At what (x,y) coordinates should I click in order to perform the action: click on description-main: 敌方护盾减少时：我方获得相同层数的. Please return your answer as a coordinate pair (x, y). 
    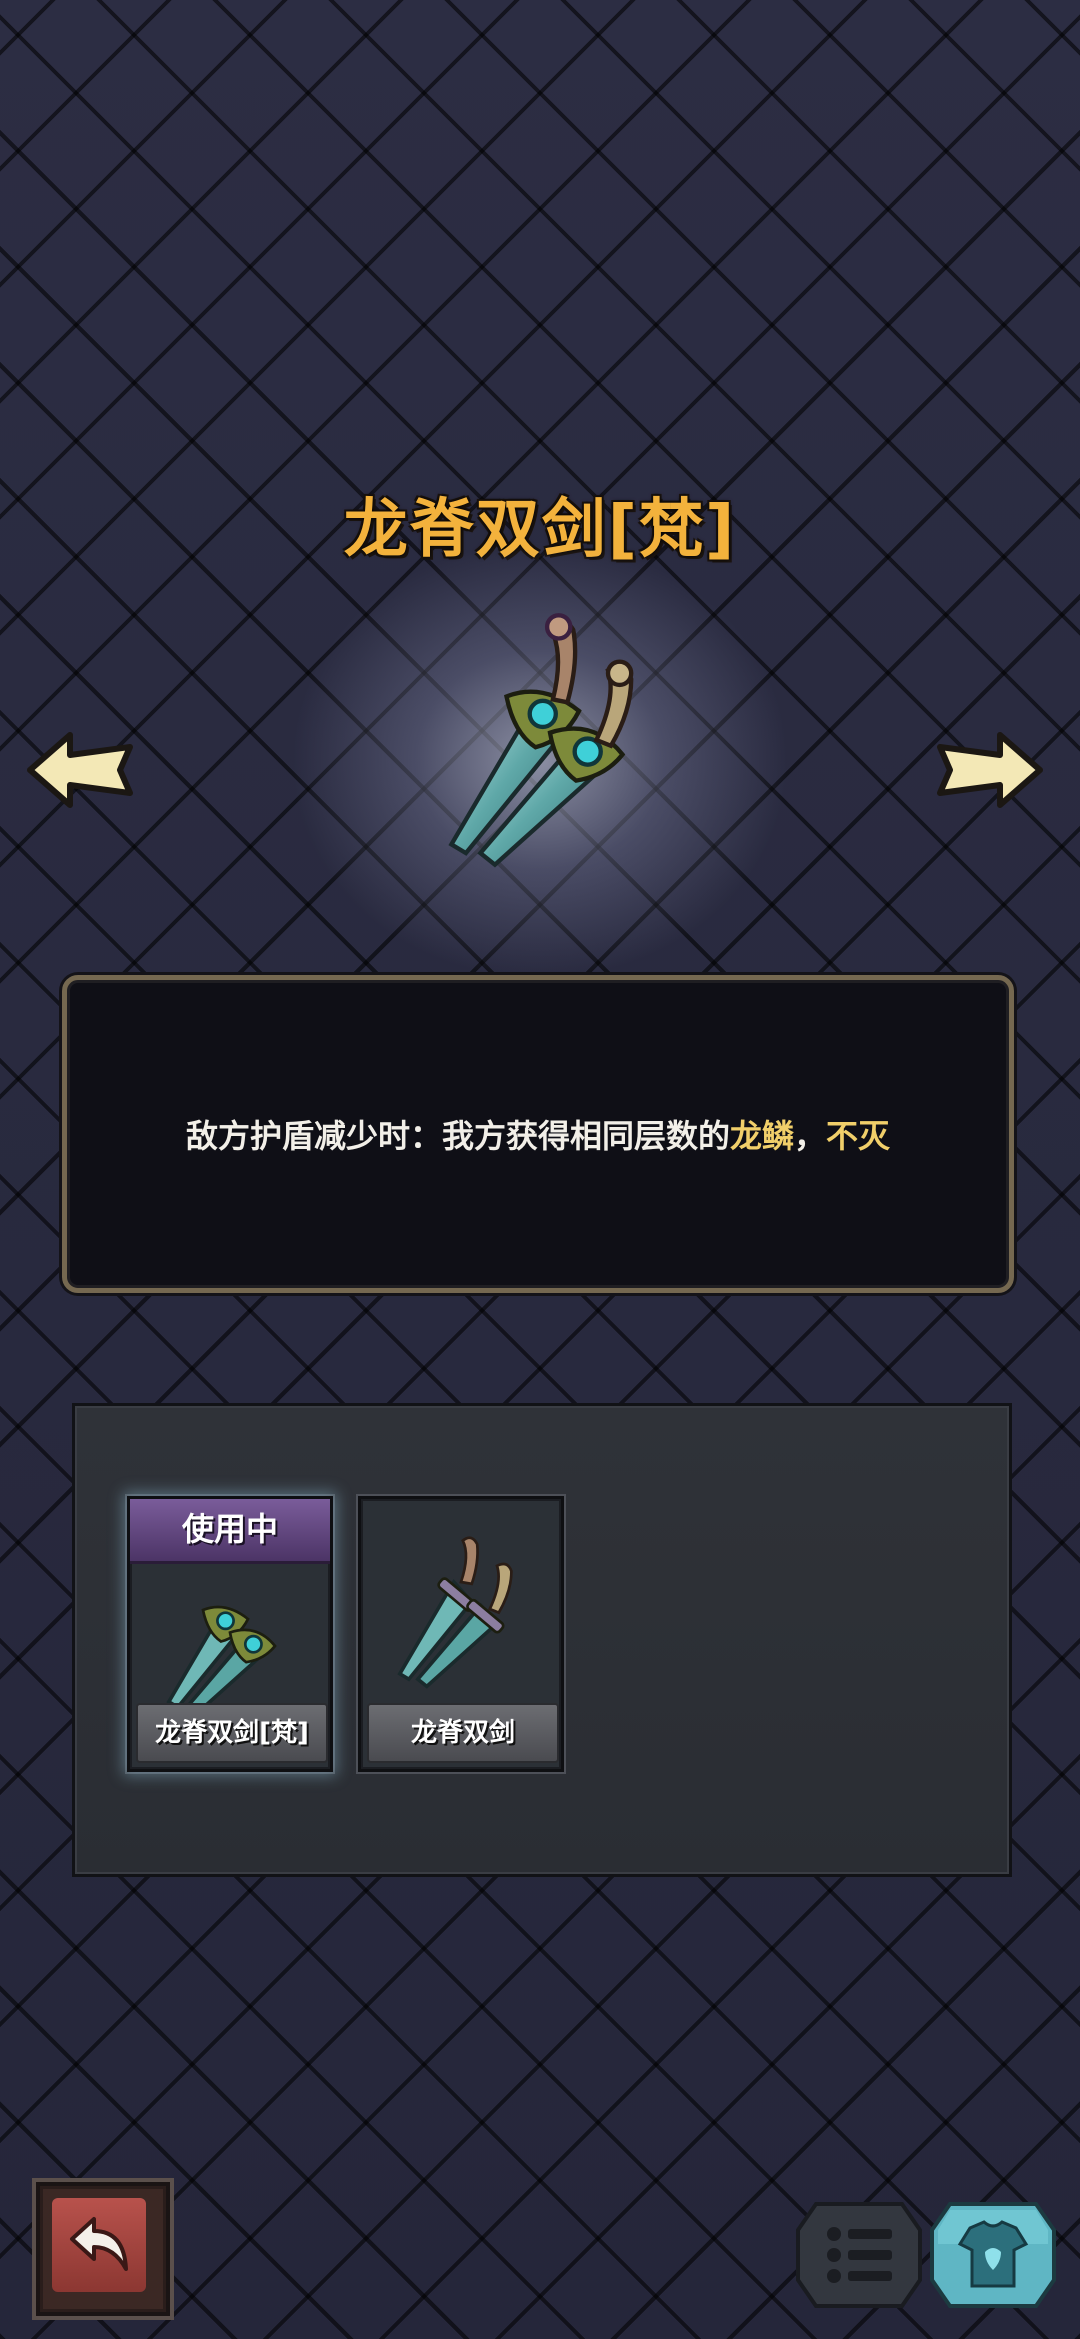
    Looking at the image, I should click on (457, 1136).